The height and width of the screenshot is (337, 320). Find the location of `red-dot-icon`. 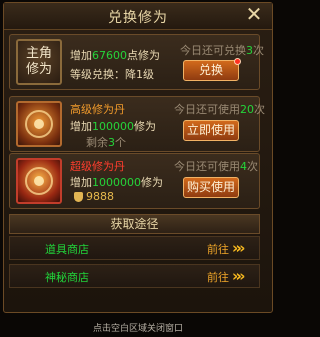

red-dot-icon is located at coordinates (237, 61).